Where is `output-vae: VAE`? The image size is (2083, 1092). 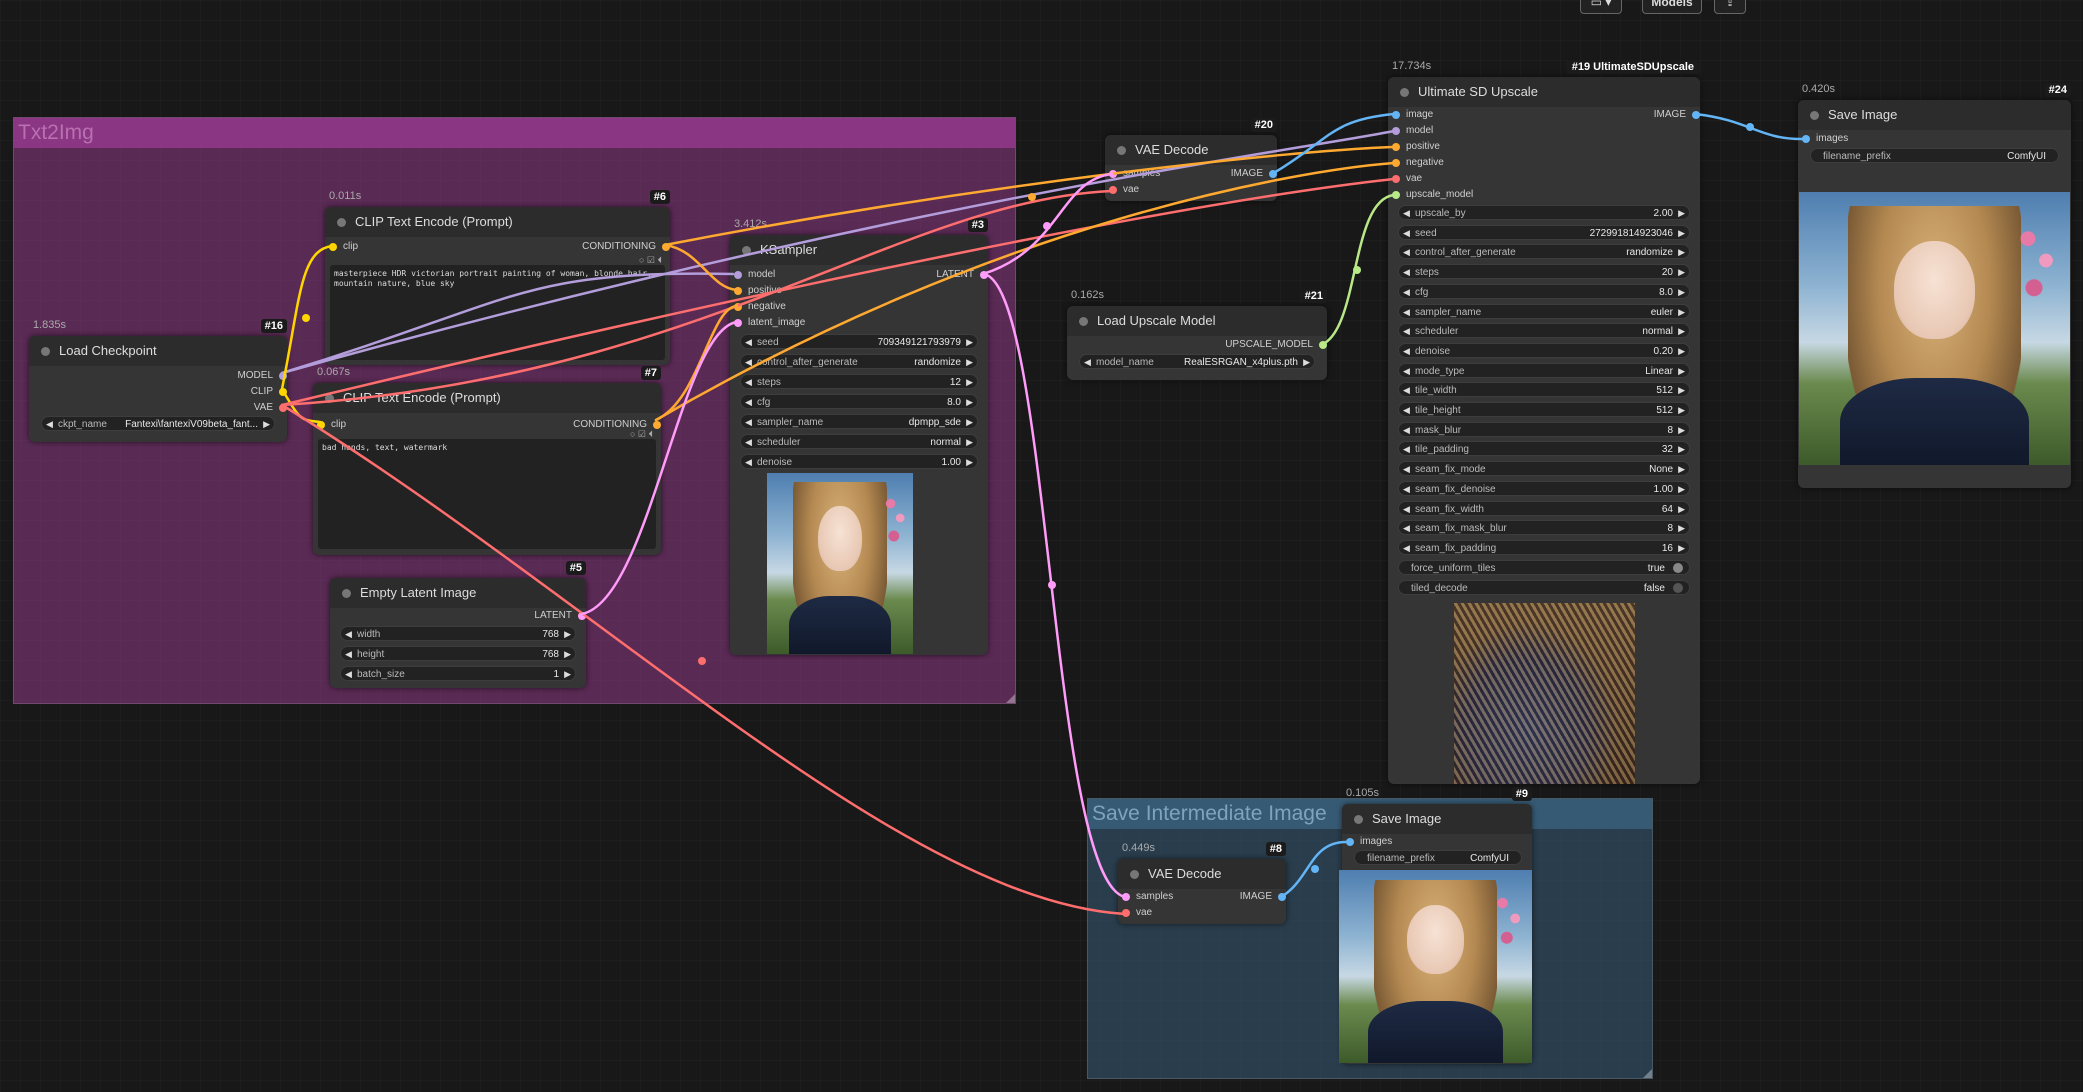
output-vae: VAE is located at coordinates (270, 408).